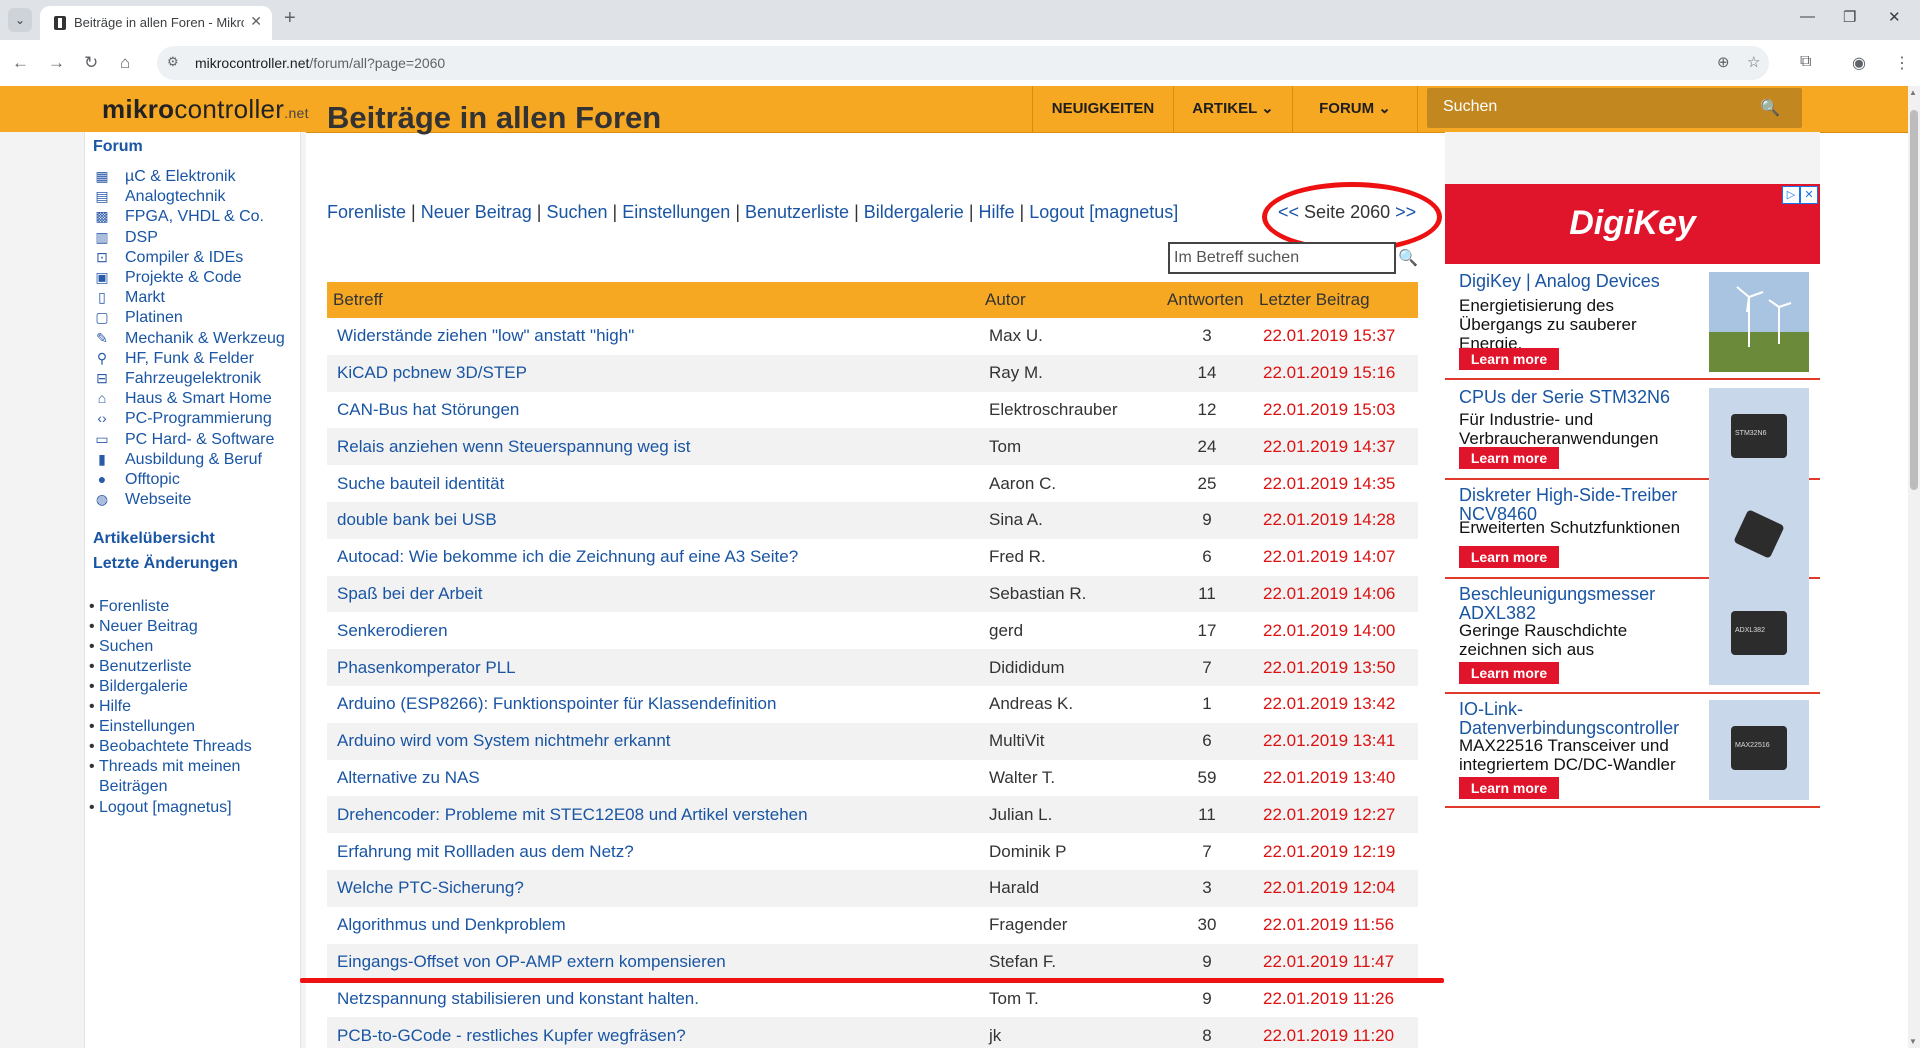  Describe the element at coordinates (1335, 1032) in the screenshot. I see `thread-last-post: 22.01.2019 11:20` at that location.